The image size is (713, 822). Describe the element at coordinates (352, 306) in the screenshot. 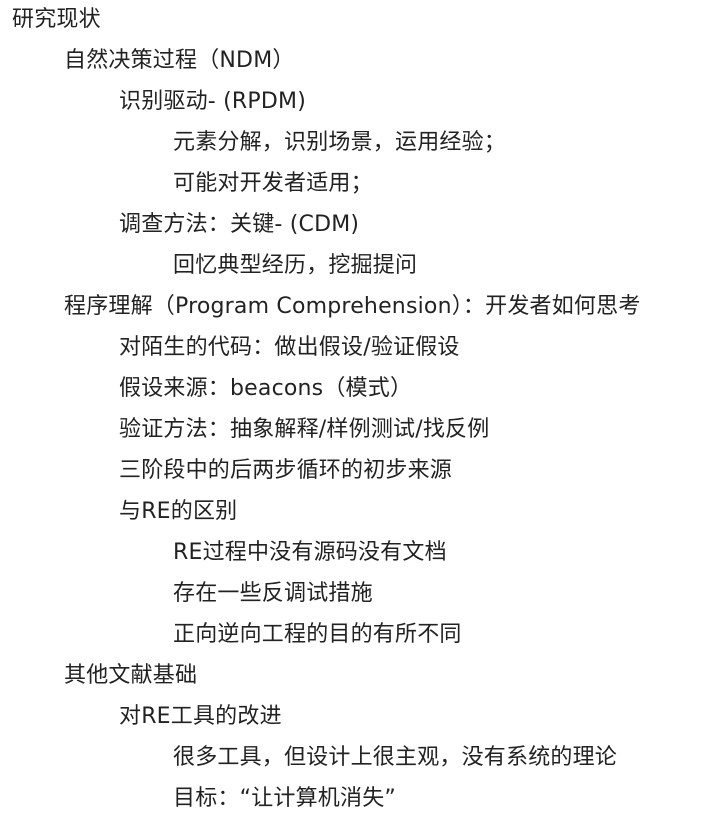

I see `outline-item: 程序理解（Program Comprehension）：开发者如何思考` at that location.